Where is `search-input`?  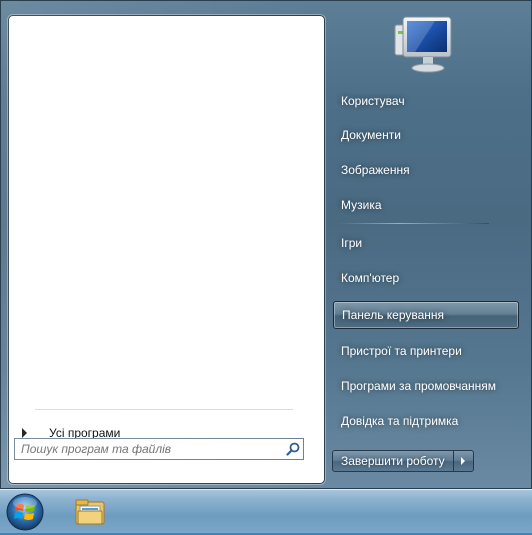
search-input is located at coordinates (149, 449).